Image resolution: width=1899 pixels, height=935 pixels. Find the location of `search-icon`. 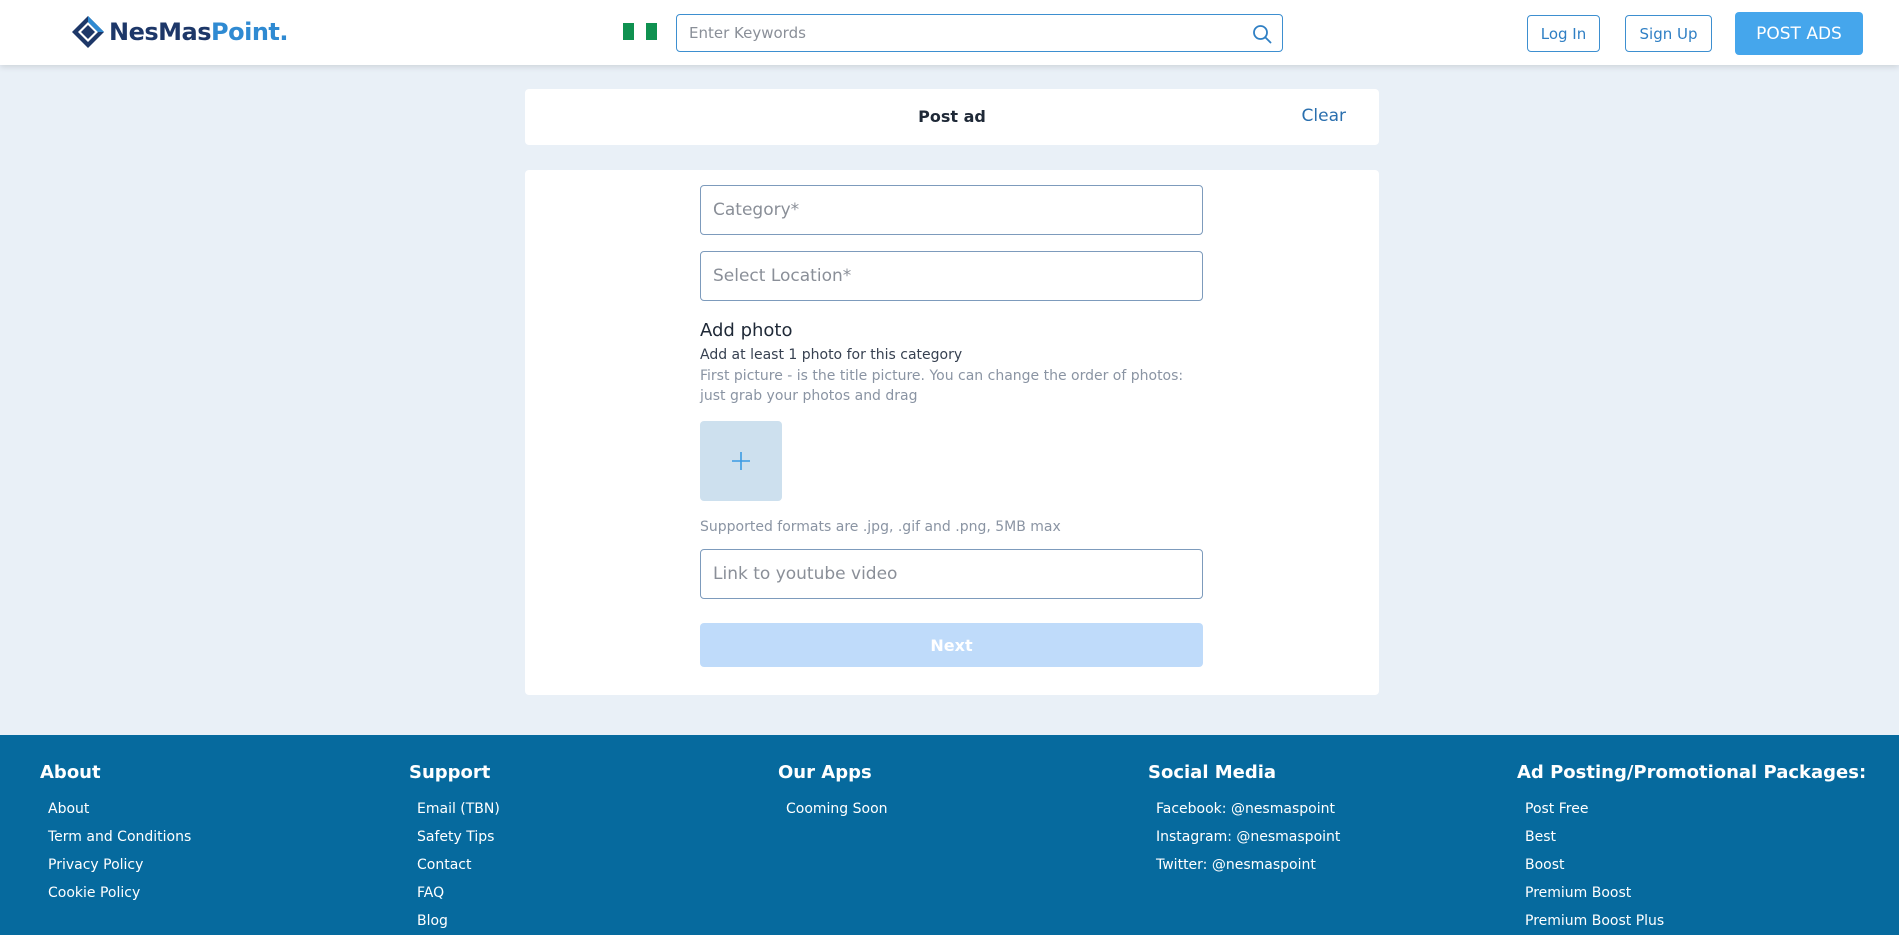

search-icon is located at coordinates (1262, 34).